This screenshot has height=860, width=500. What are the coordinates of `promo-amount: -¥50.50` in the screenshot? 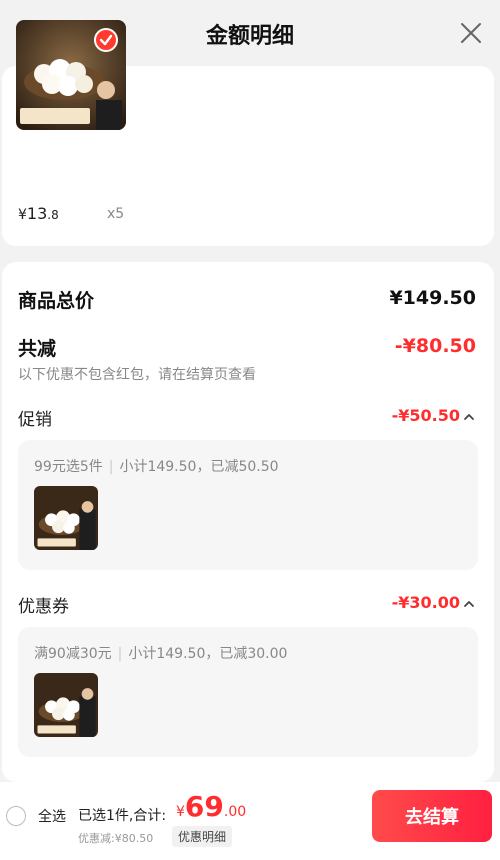 It's located at (425, 415).